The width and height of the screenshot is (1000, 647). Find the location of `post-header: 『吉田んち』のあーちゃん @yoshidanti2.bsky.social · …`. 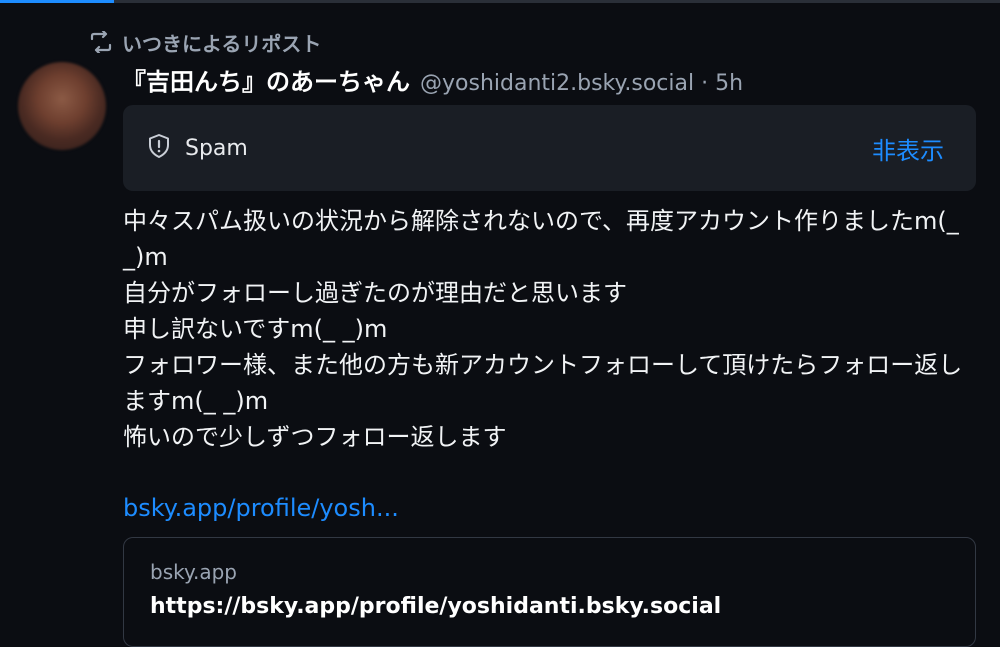

post-header: 『吉田んち』のあーちゃん @yoshidanti2.bsky.social · … is located at coordinates (432, 82).